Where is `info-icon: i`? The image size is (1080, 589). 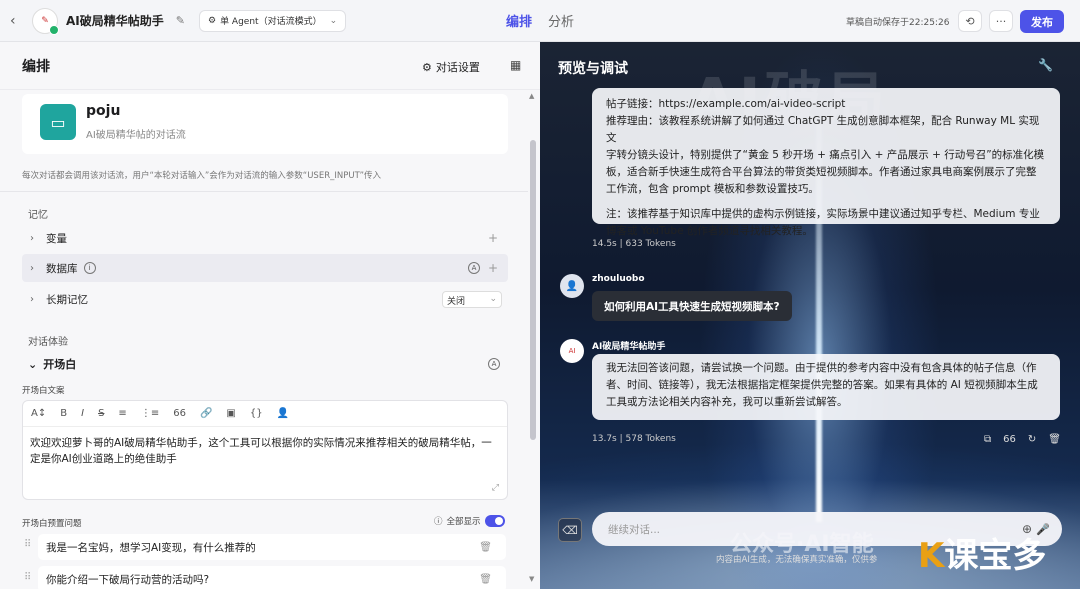
info-icon: i is located at coordinates (89, 268).